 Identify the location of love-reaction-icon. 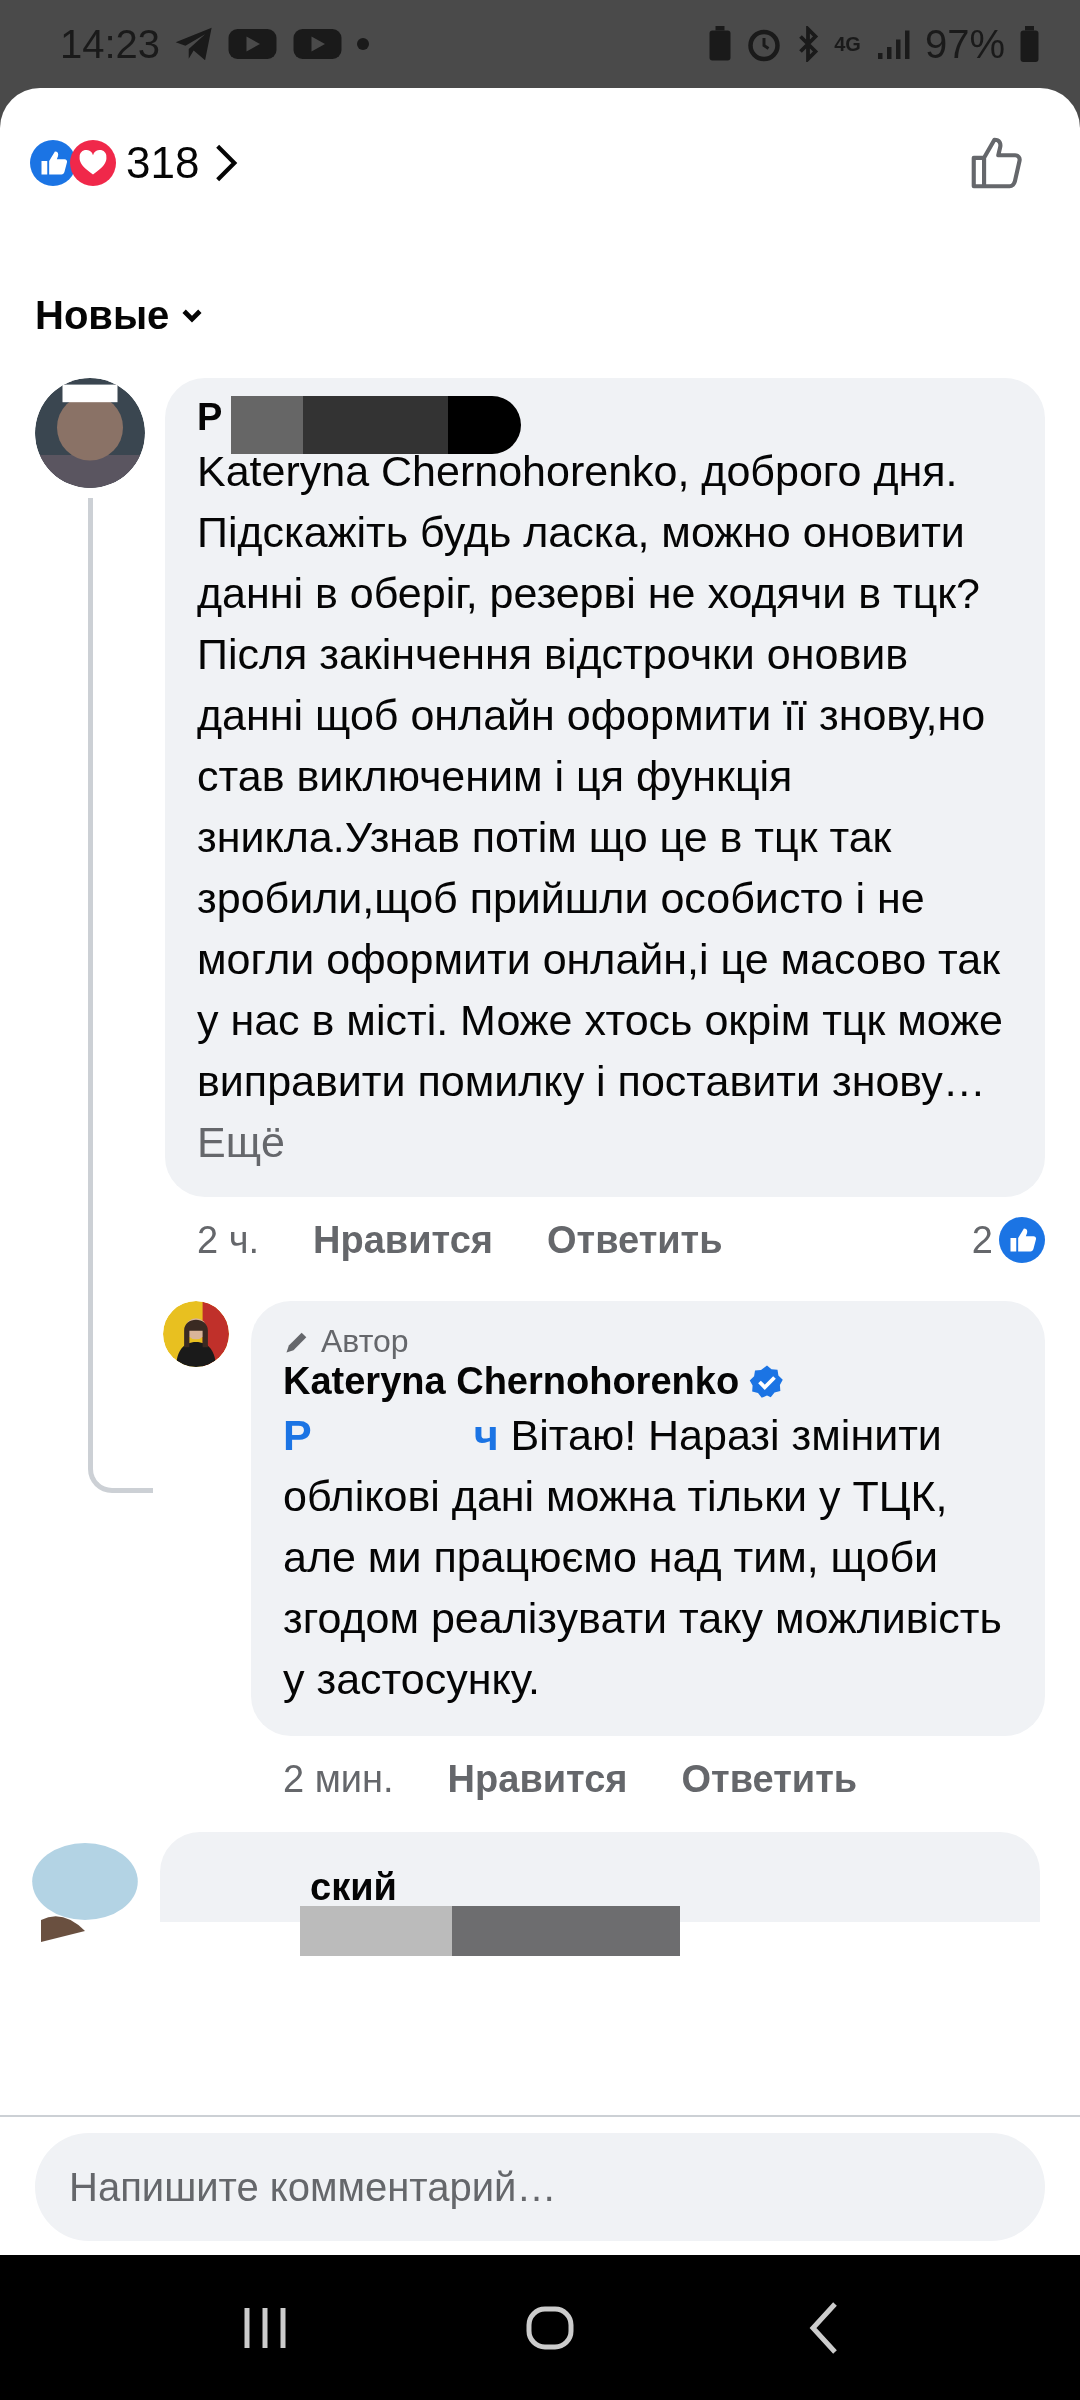
(93, 163).